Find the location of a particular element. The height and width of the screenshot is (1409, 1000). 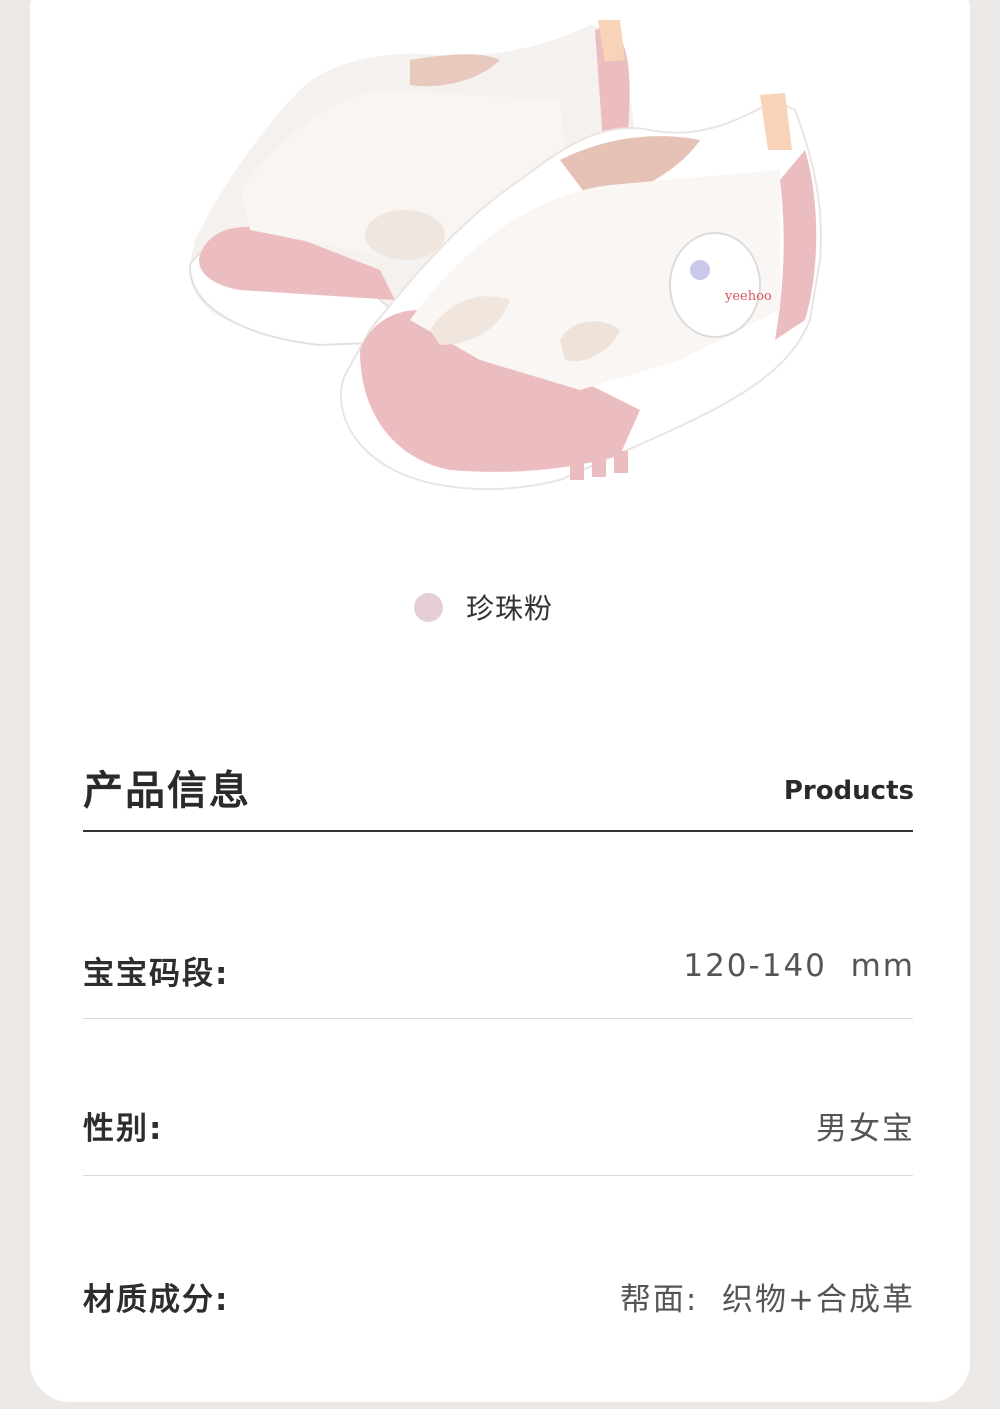

info-label: 性别: is located at coordinates (123, 1129).